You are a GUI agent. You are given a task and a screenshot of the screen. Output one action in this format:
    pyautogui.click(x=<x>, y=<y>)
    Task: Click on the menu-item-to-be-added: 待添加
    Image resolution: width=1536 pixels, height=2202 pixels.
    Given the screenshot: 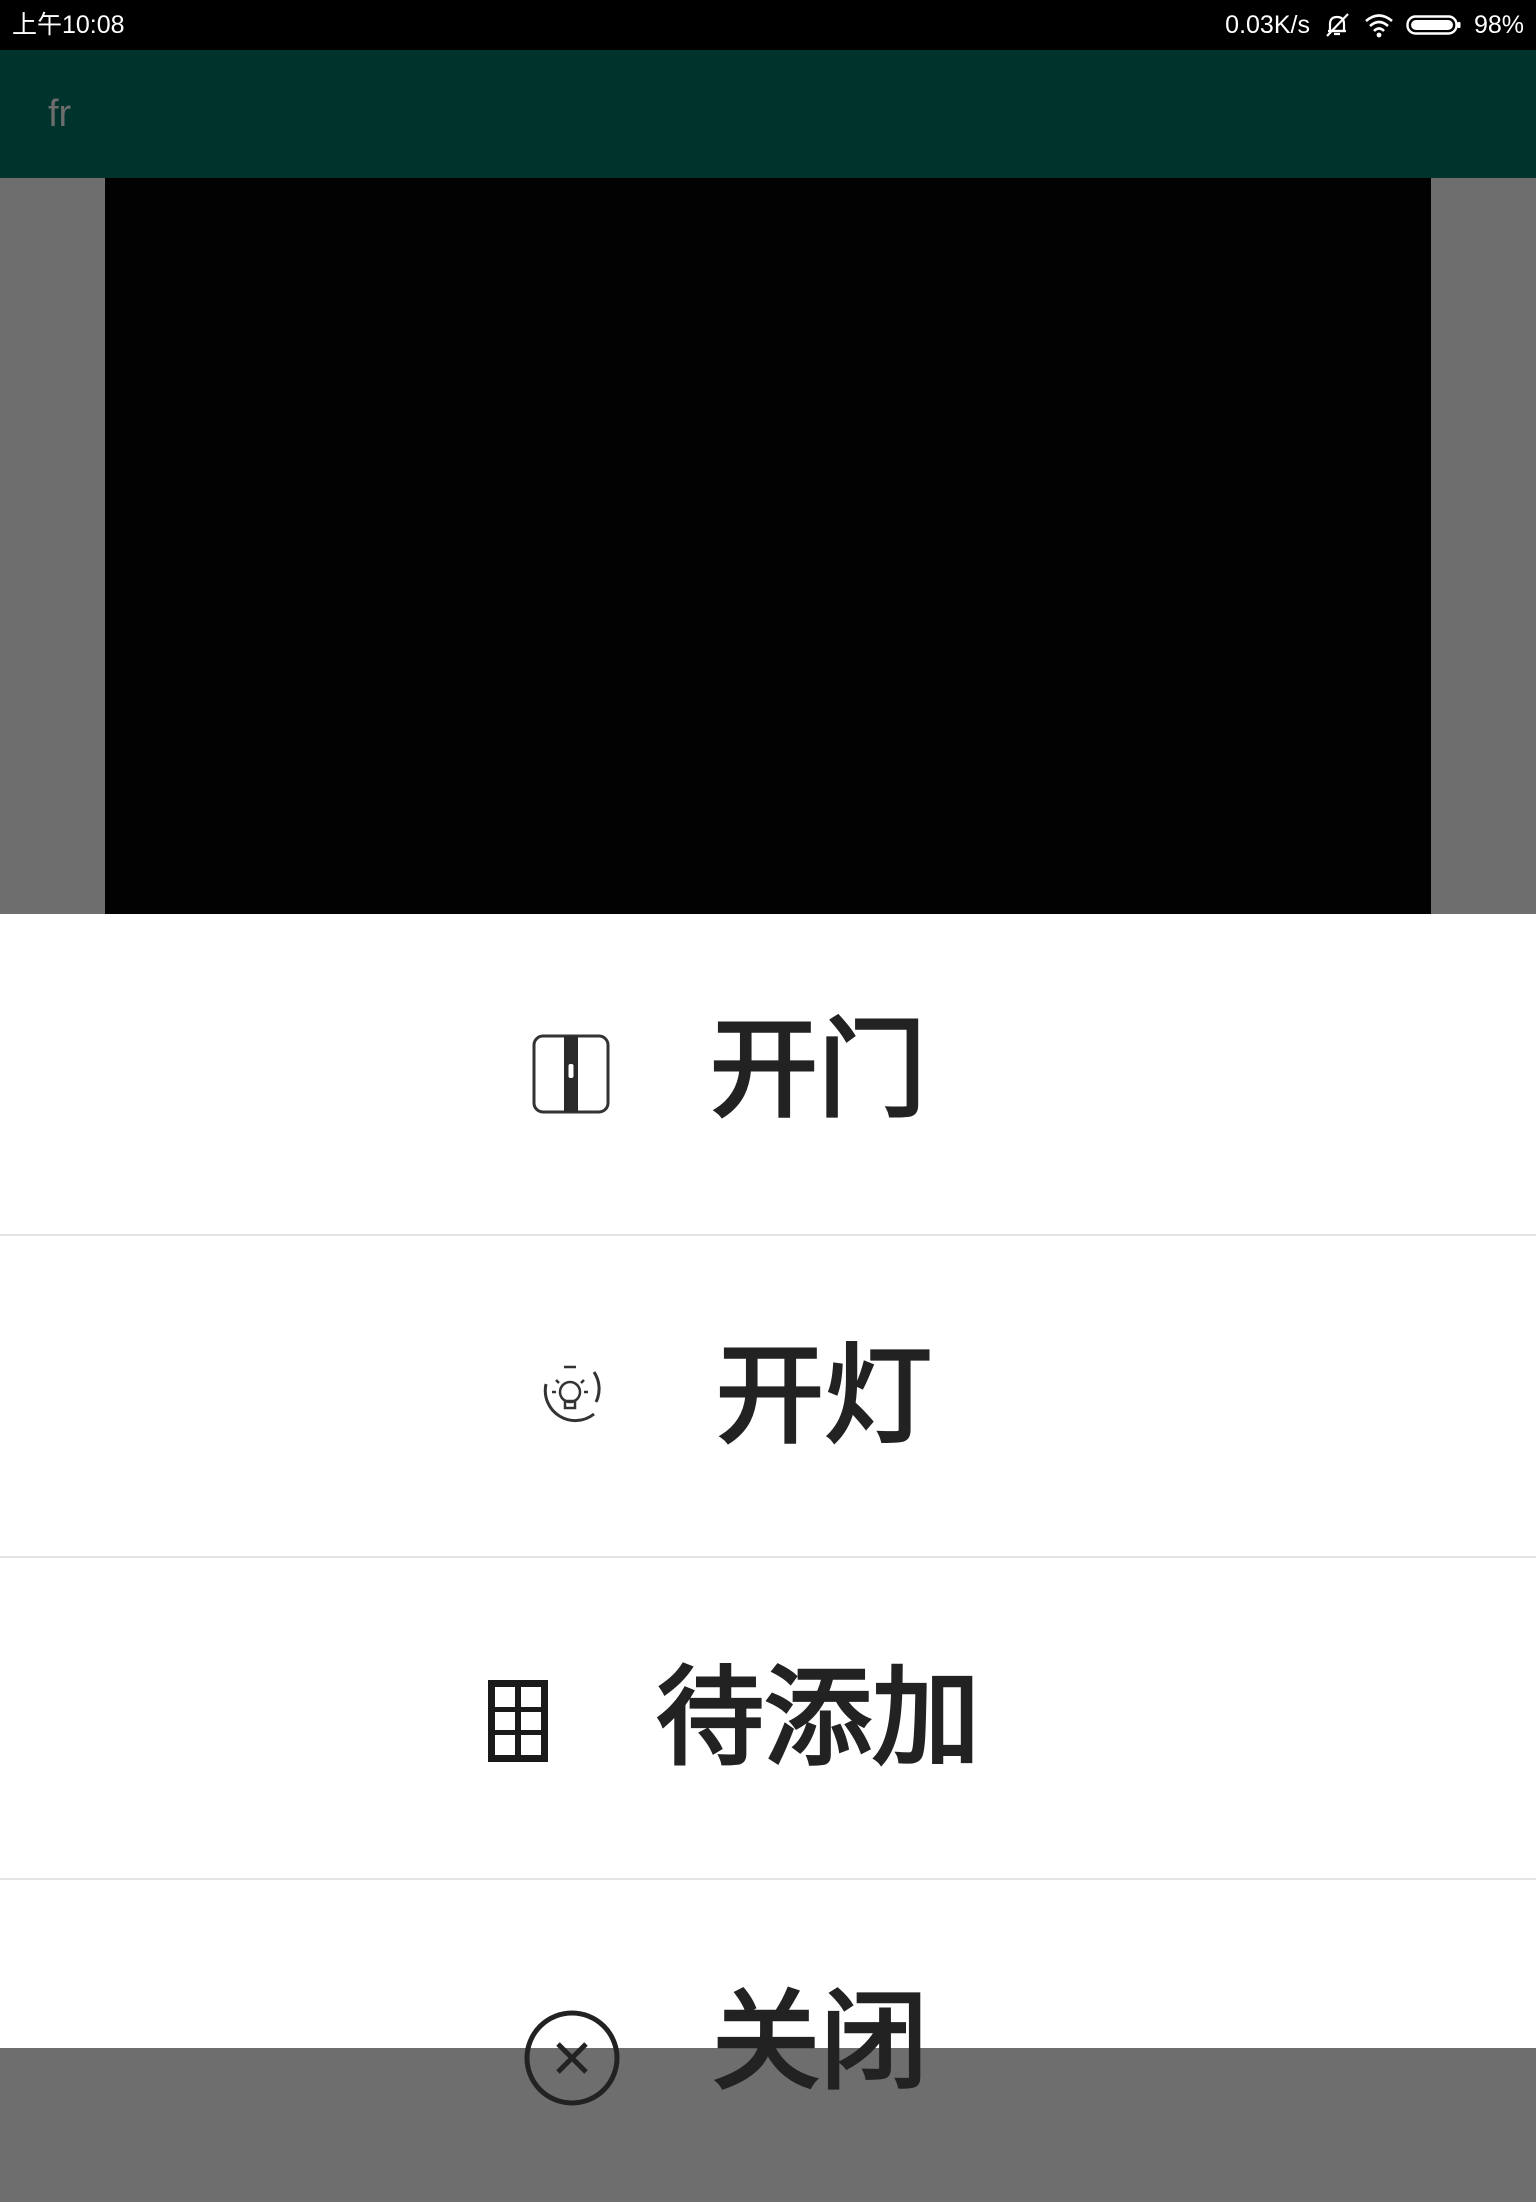 What is the action you would take?
    pyautogui.click(x=768, y=1719)
    